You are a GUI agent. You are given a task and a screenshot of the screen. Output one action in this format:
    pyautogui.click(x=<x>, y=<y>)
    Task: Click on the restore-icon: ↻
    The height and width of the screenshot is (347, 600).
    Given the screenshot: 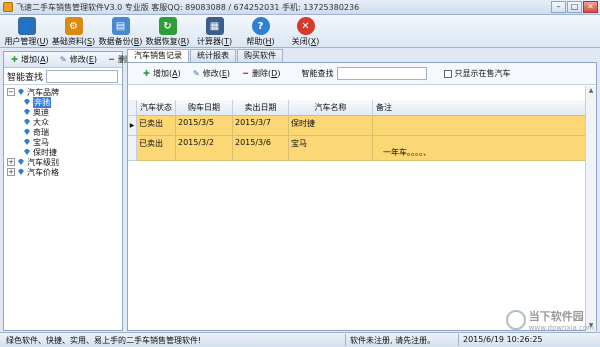 What is the action you would take?
    pyautogui.click(x=167, y=26)
    